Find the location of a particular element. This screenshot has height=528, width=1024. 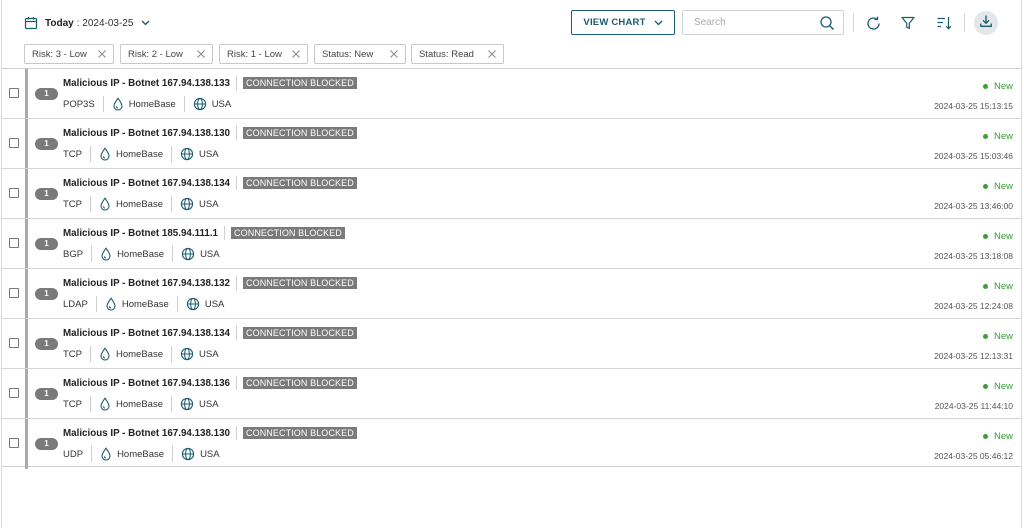

alert-meta: UDP HomeBase USA is located at coordinates (141, 454).